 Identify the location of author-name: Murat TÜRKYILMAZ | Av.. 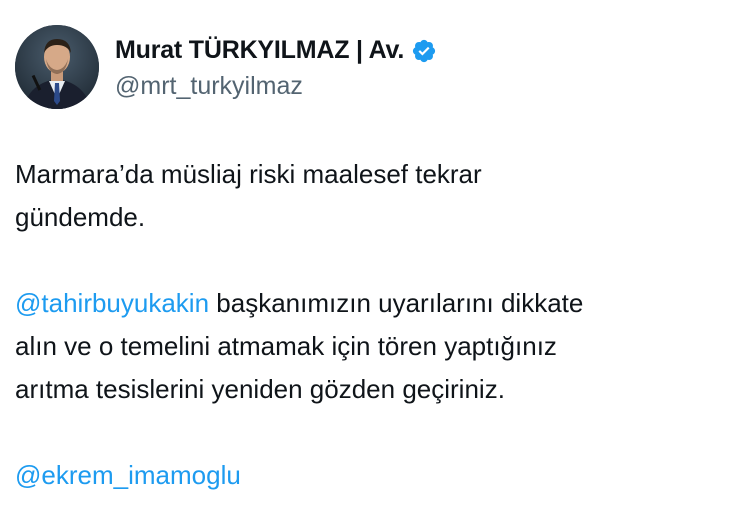
(259, 50).